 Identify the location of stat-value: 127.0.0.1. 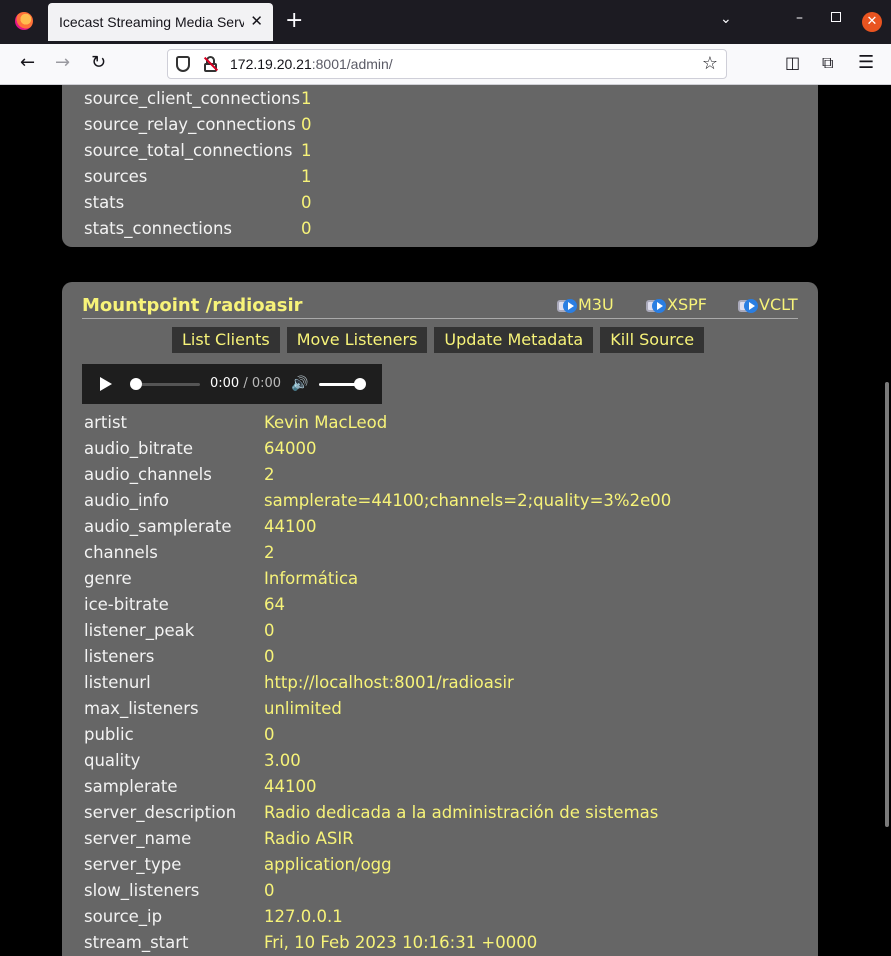
(303, 916).